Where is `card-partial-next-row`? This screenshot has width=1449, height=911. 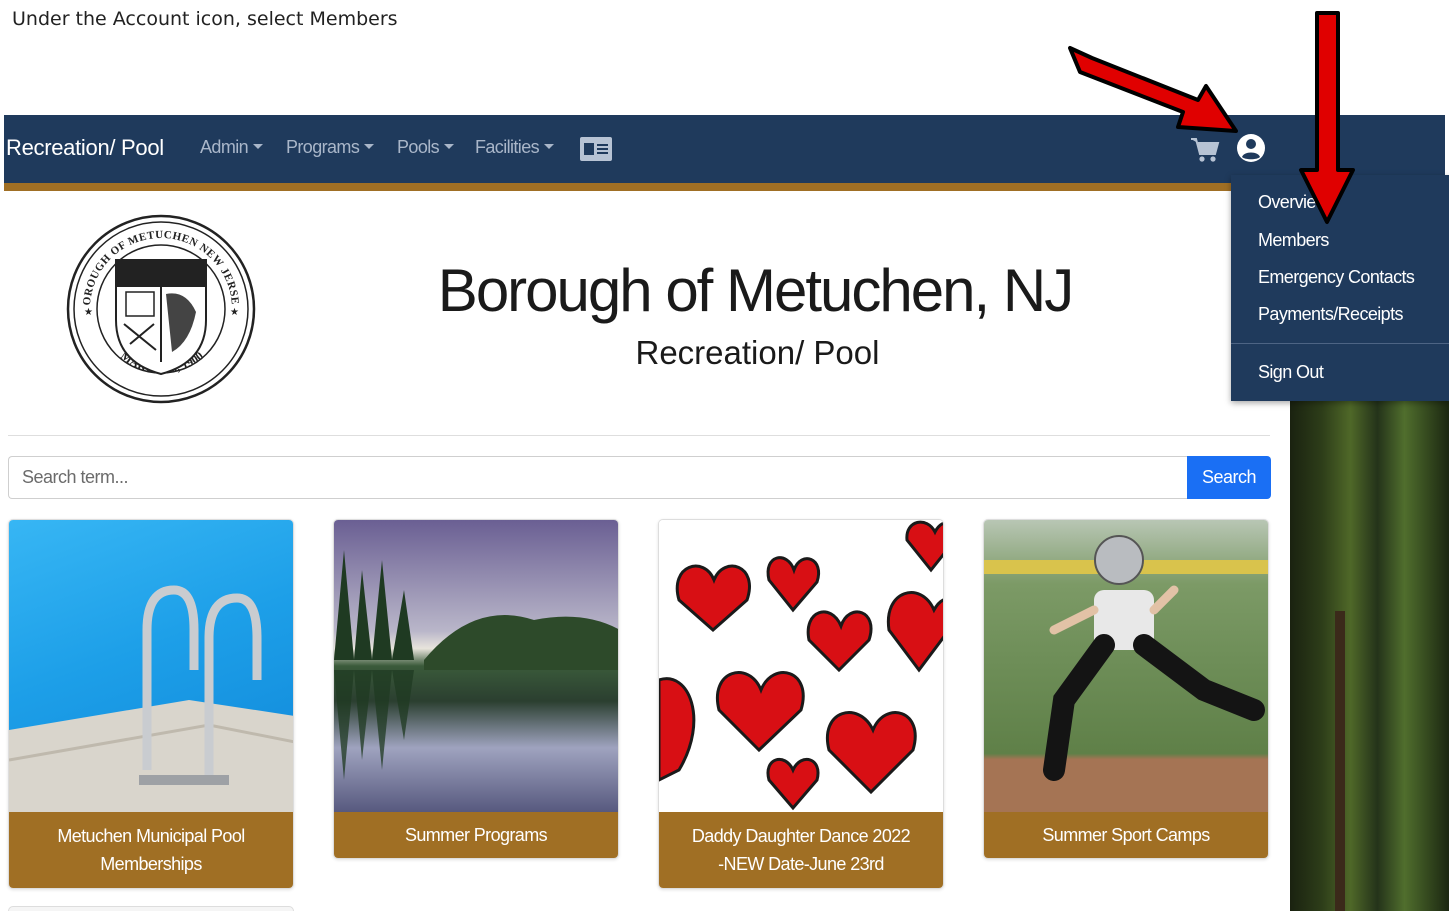 card-partial-next-row is located at coordinates (151, 908).